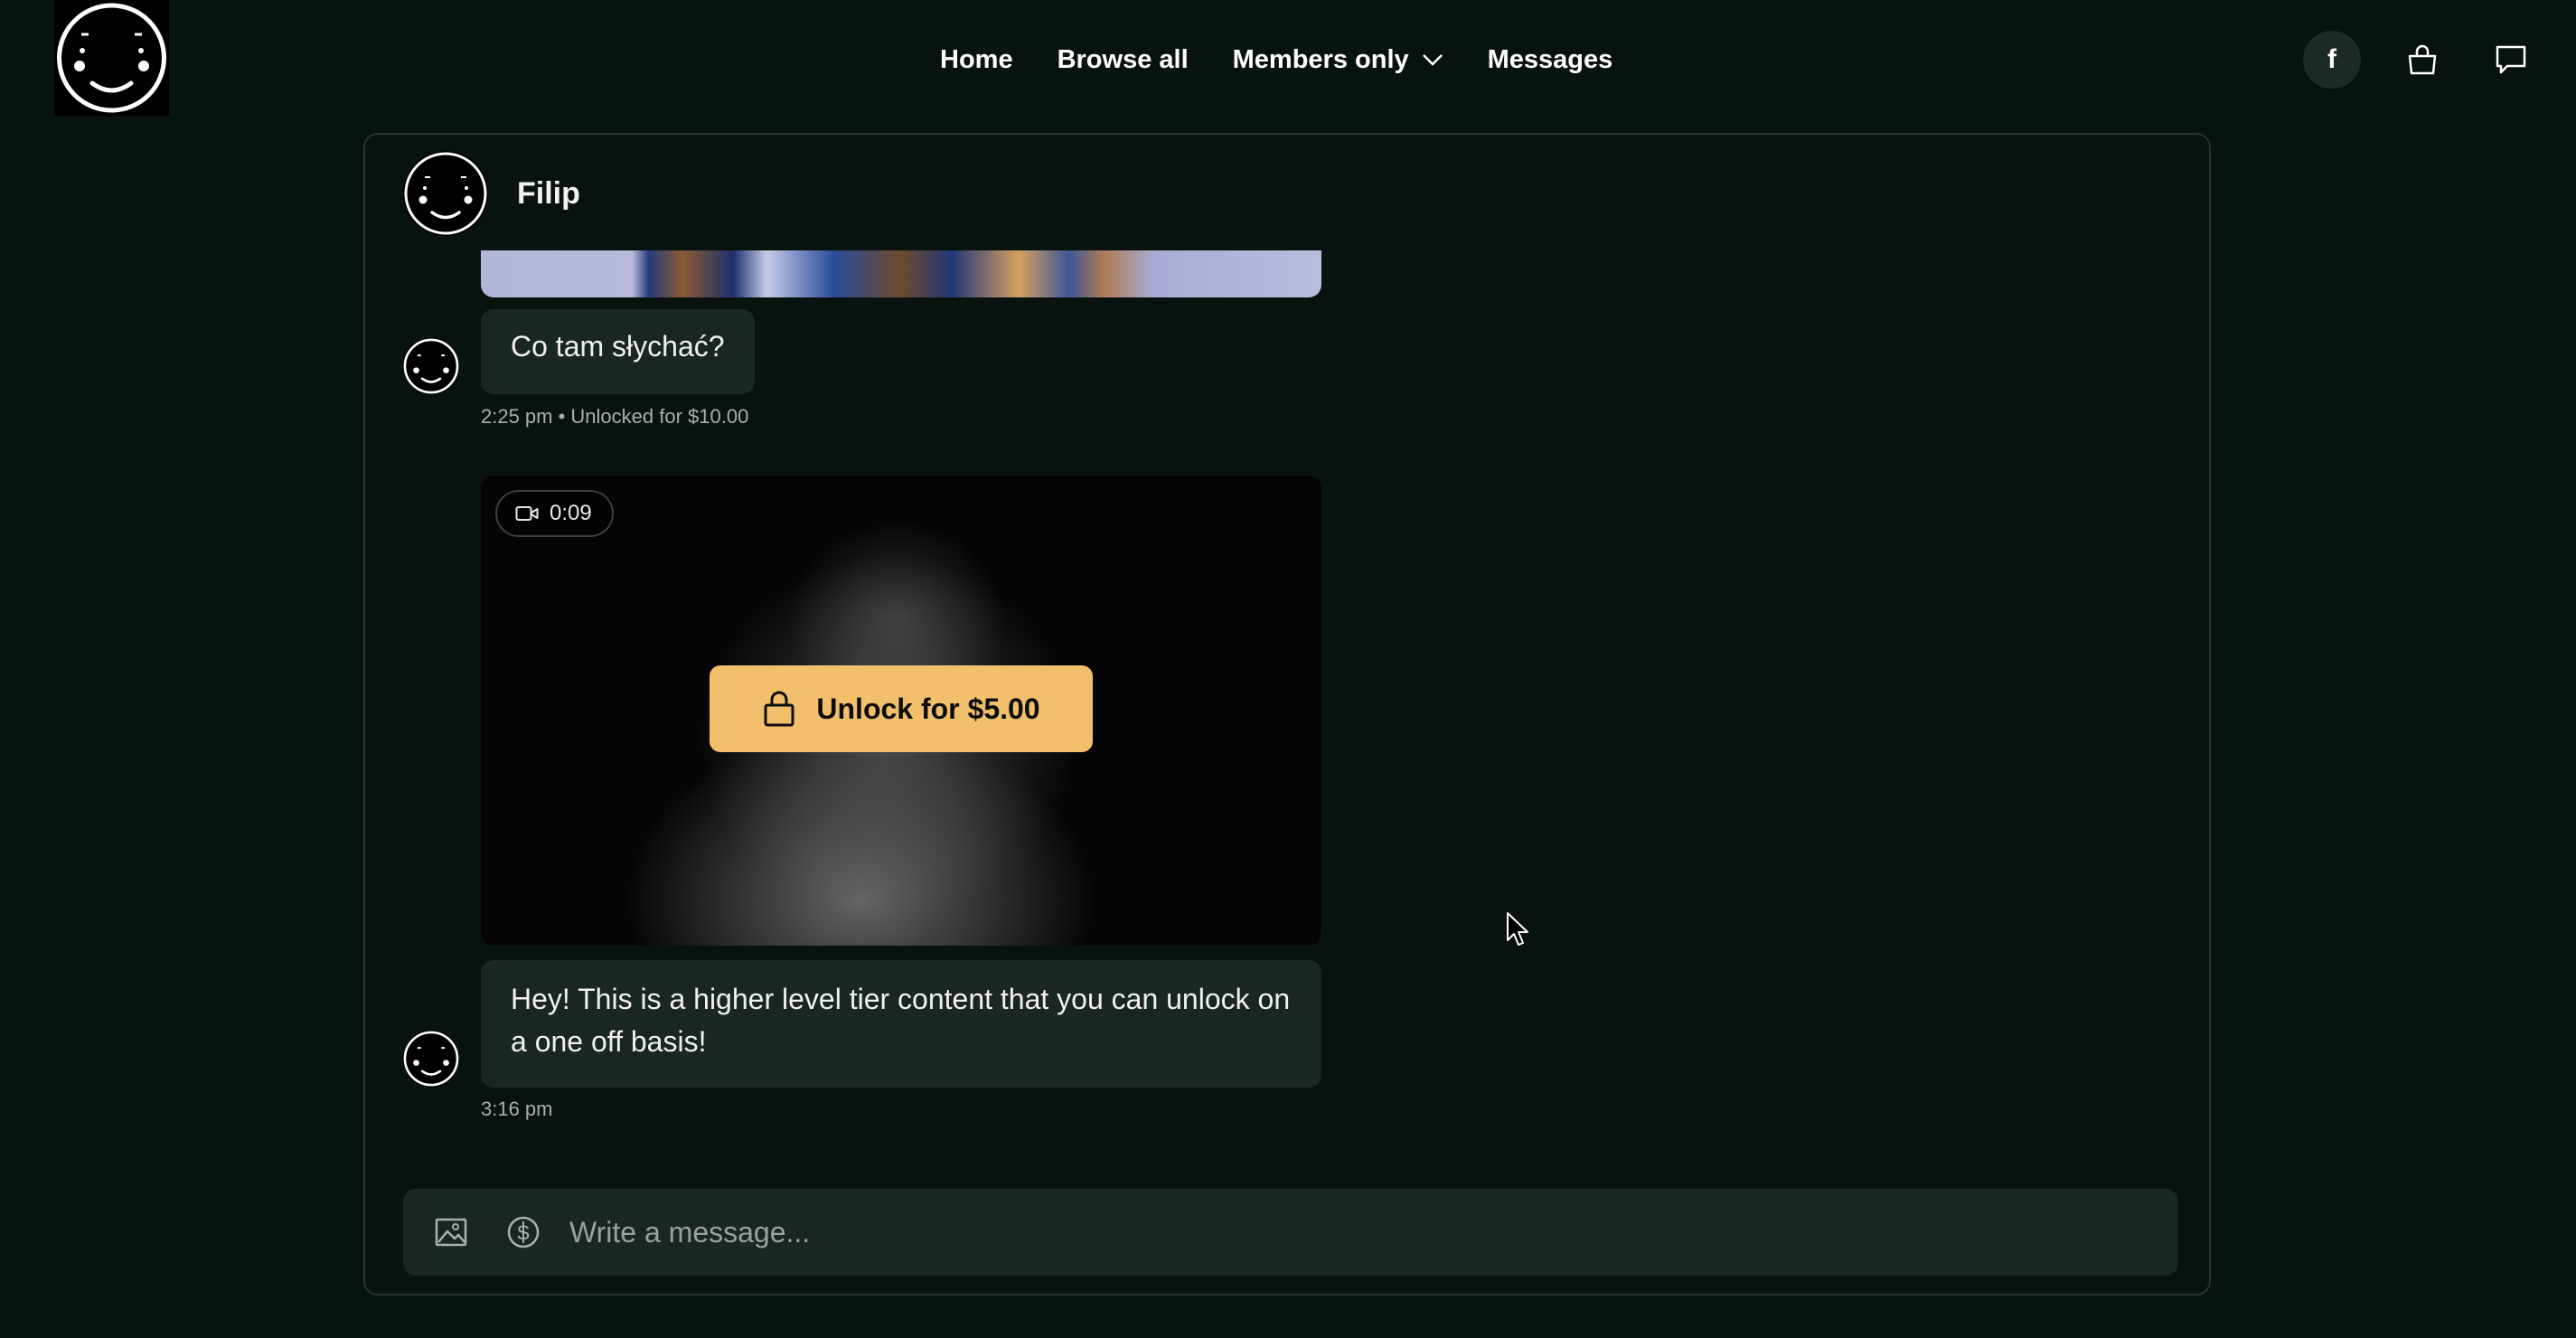  I want to click on nav-messages: Messages, so click(1550, 60).